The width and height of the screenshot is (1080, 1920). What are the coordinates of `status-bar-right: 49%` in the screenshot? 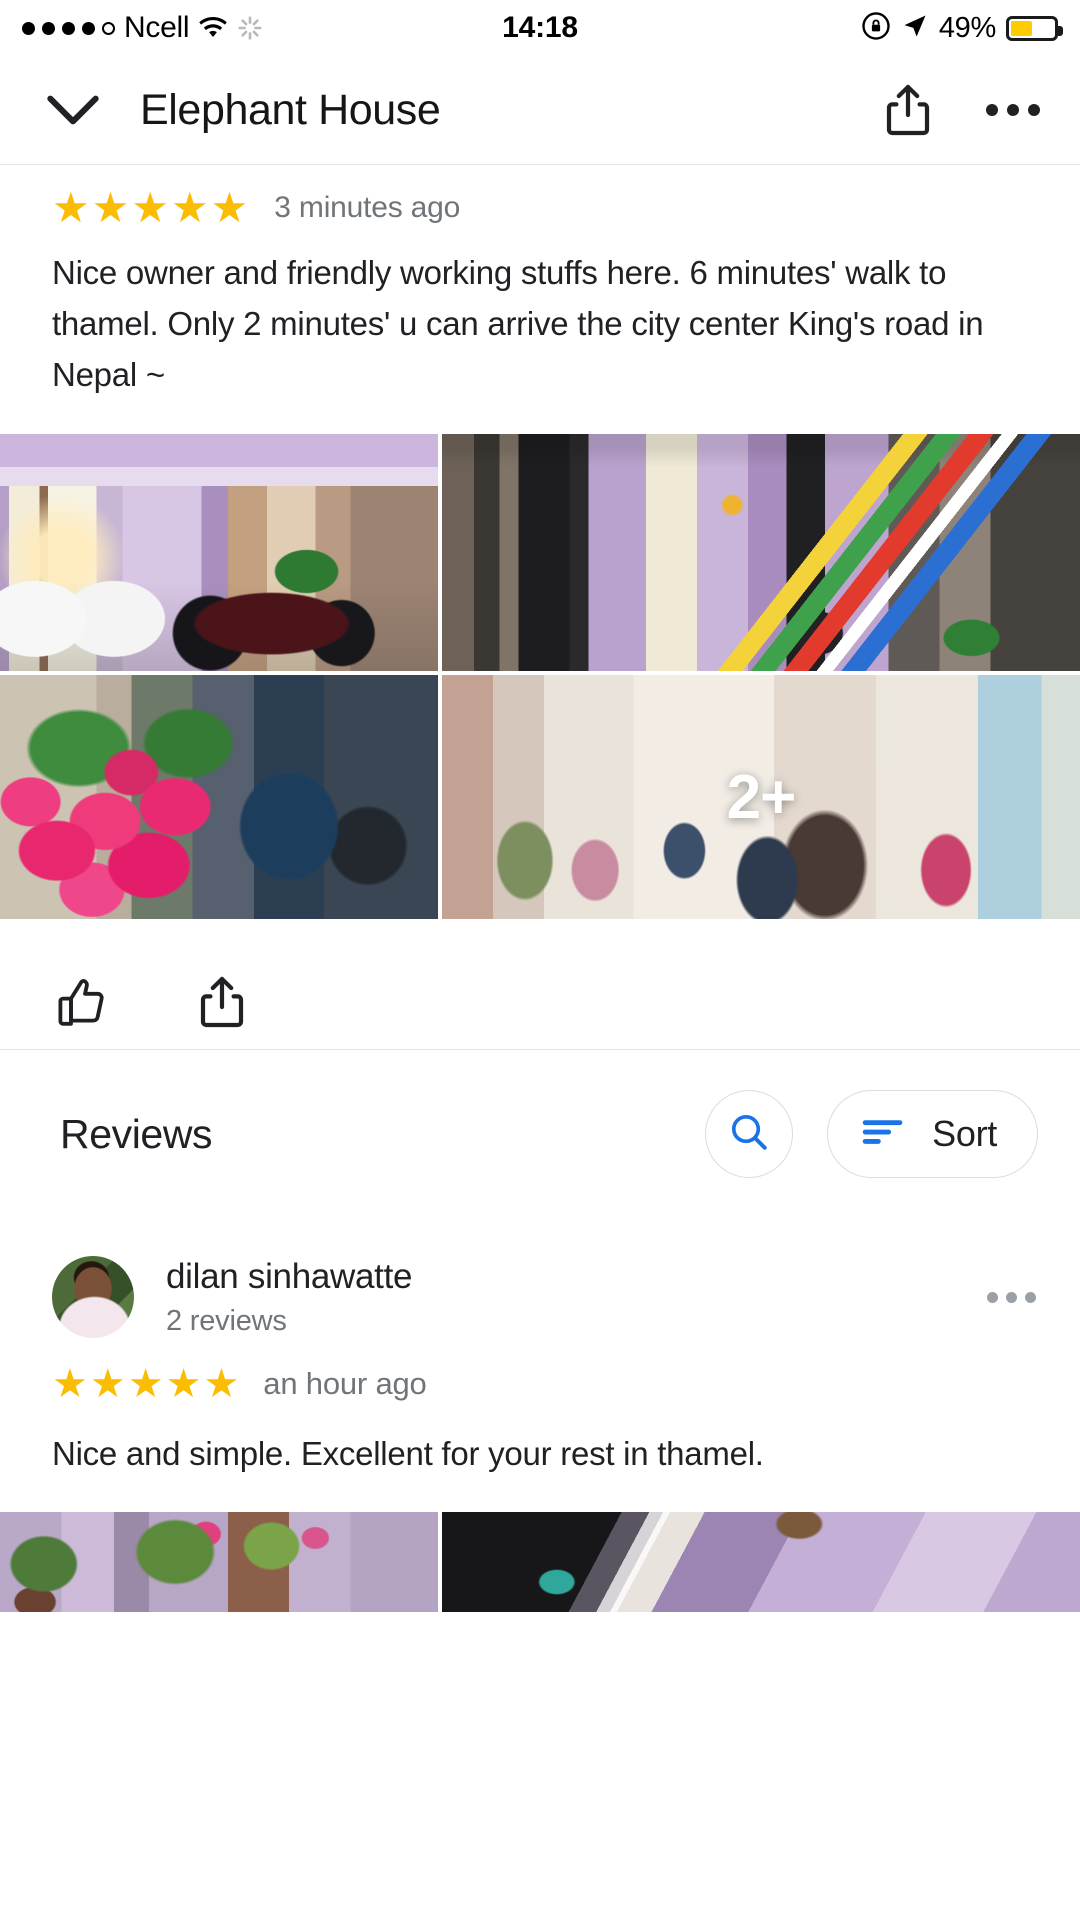 It's located at (962, 28).